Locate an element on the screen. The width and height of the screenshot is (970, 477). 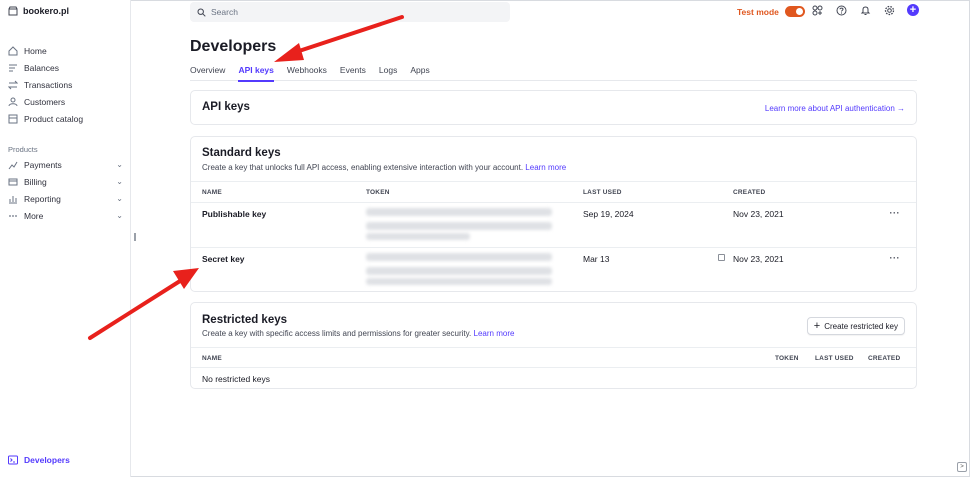
tab-logs: Logs is located at coordinates (388, 72).